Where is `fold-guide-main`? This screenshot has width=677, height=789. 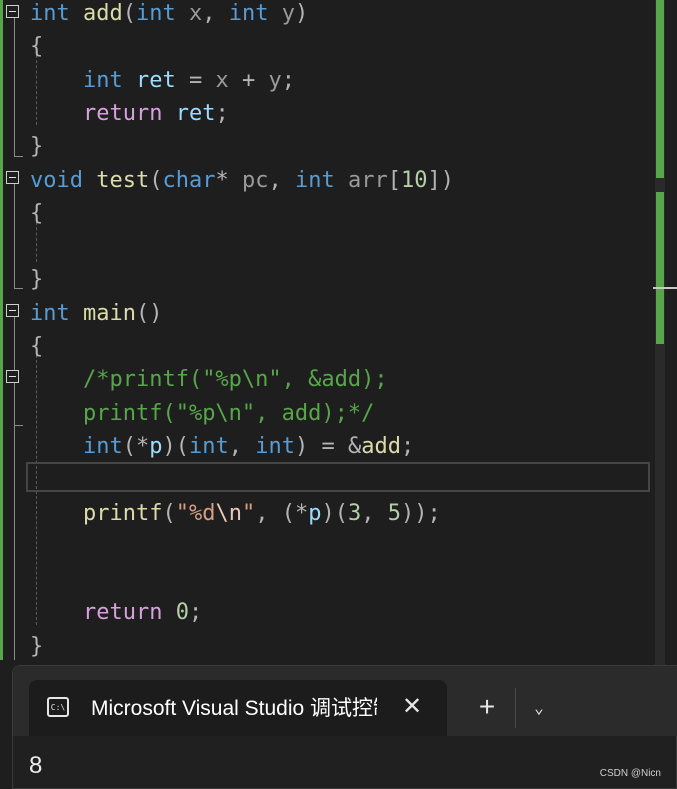
fold-guide-main is located at coordinates (14, 488).